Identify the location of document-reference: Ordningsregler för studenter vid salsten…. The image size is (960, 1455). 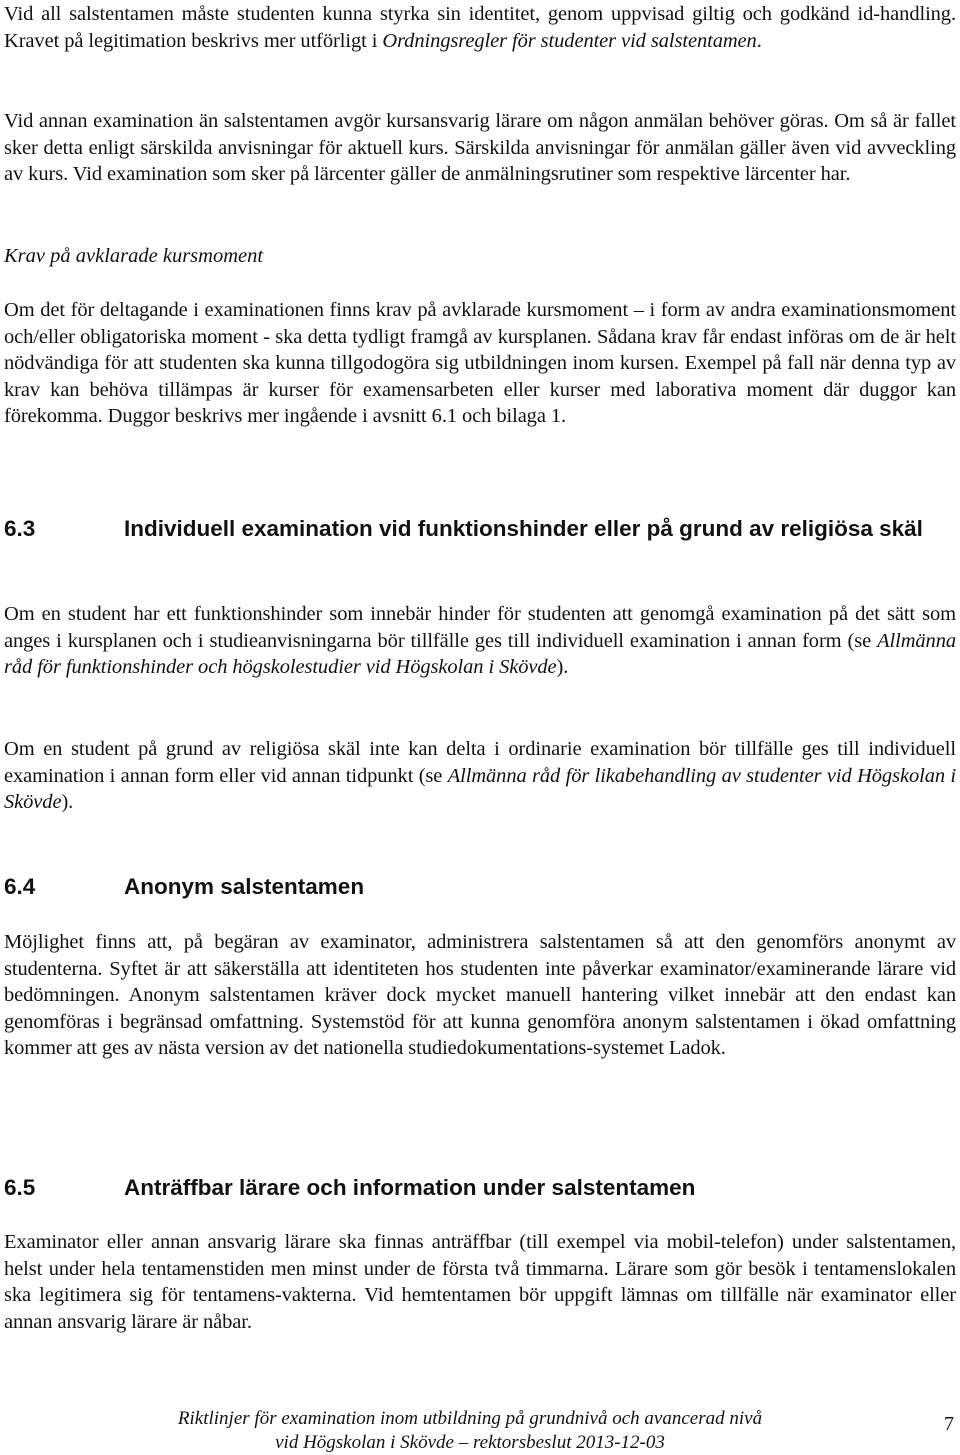
(569, 40).